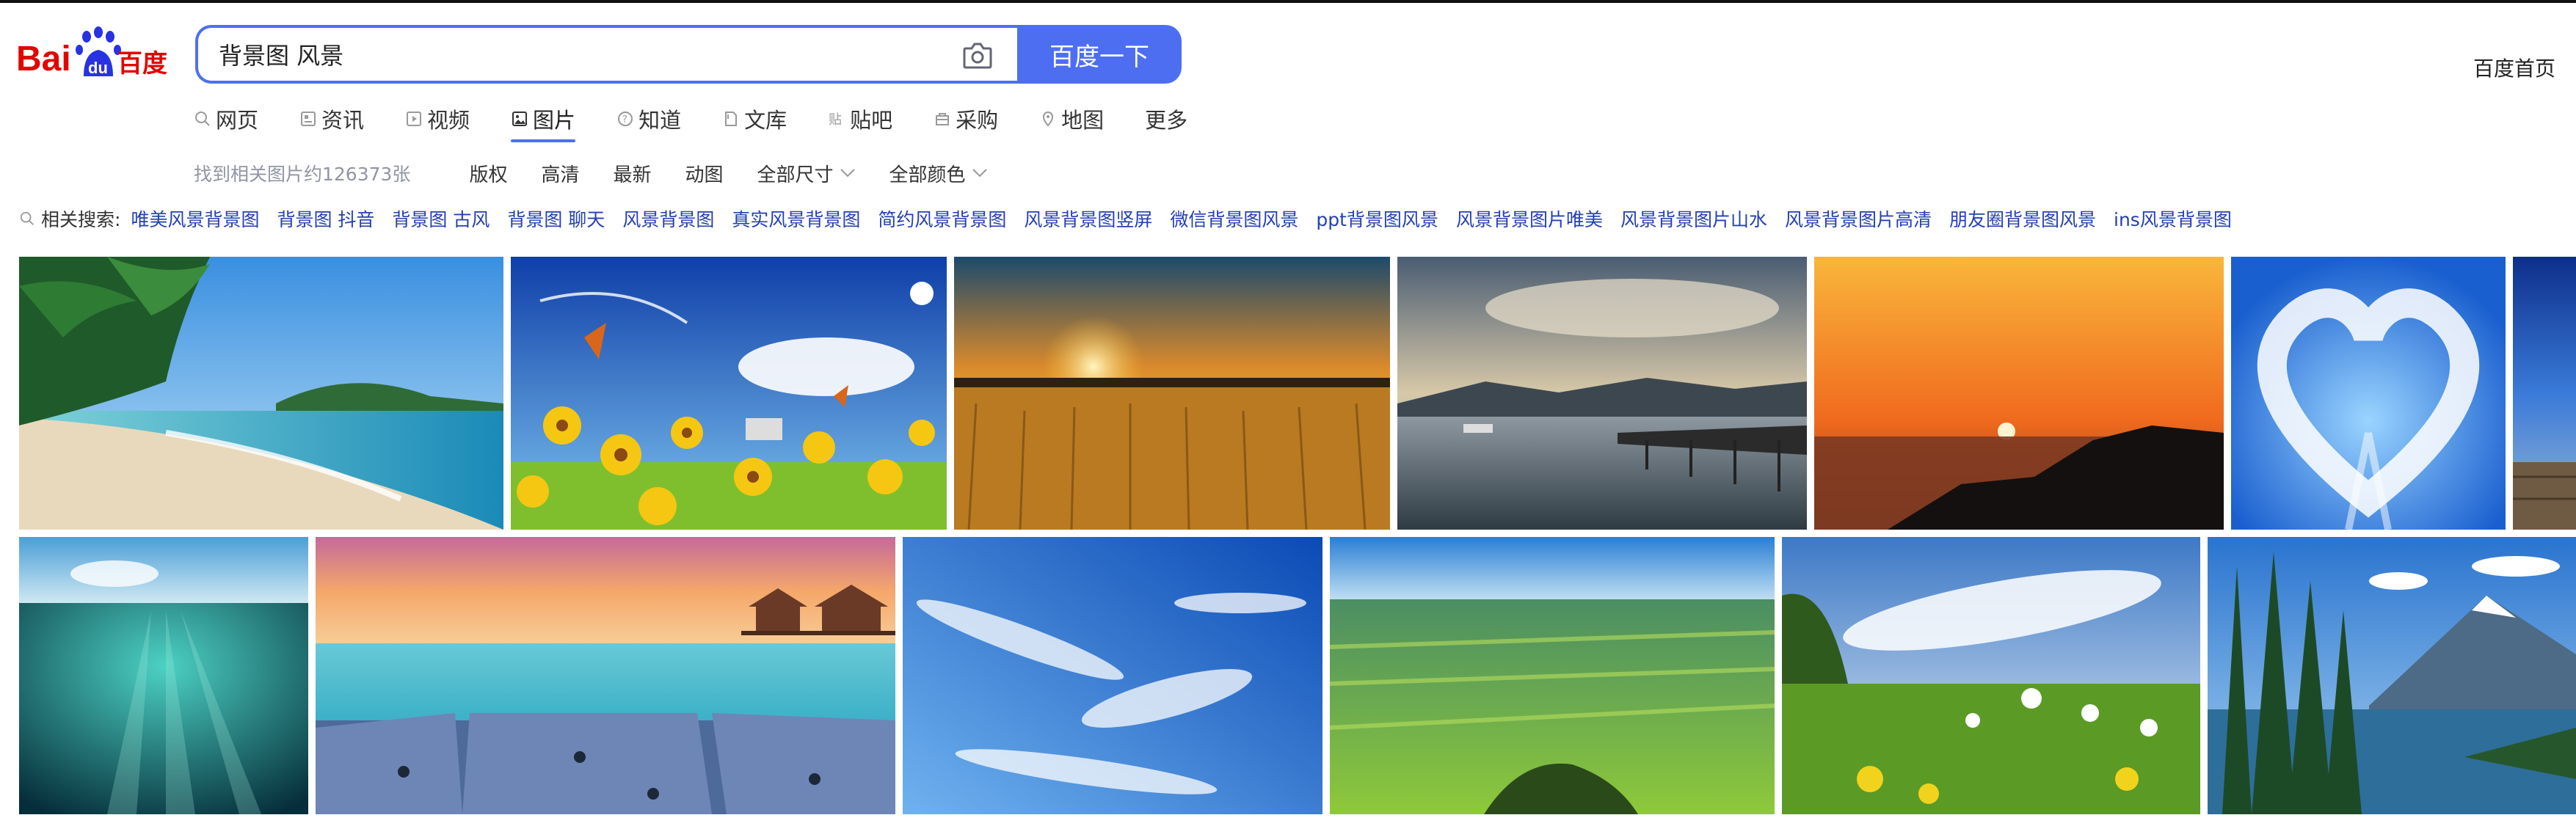 Image resolution: width=2576 pixels, height=826 pixels. Describe the element at coordinates (1172, 393) in the screenshot. I see `result-image-wheat-sunset` at that location.